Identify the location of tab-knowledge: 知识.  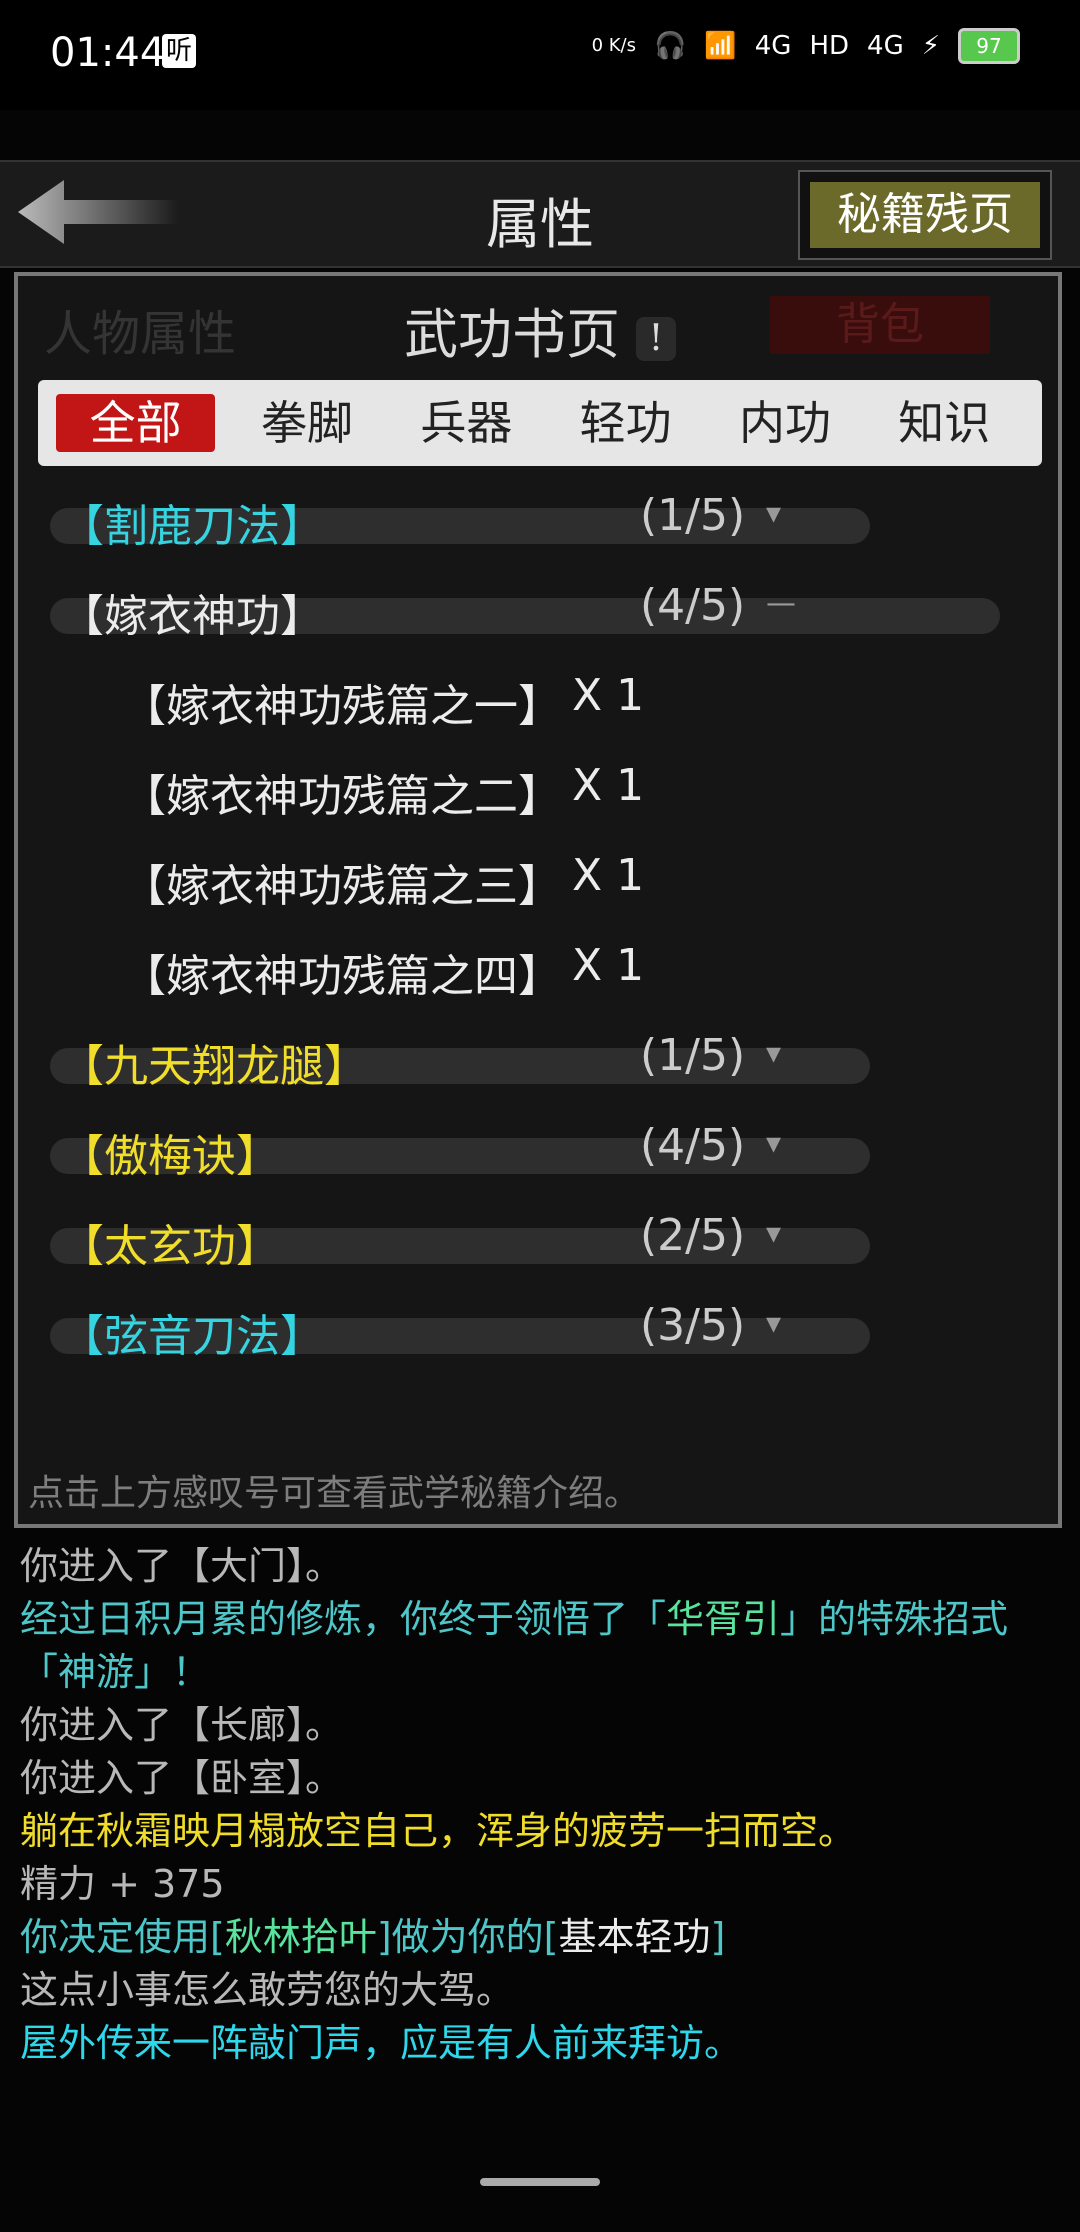
(944, 423).